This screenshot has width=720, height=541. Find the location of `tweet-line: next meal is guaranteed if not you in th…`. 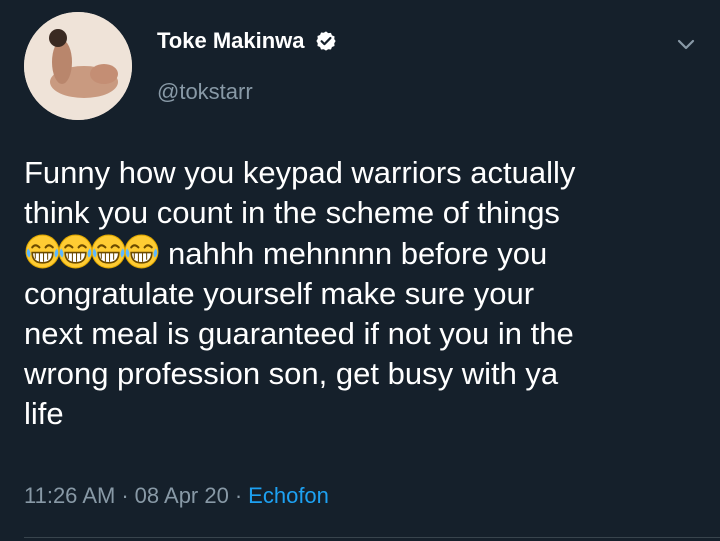

tweet-line: next meal is guaranteed if not you in th… is located at coordinates (299, 333).